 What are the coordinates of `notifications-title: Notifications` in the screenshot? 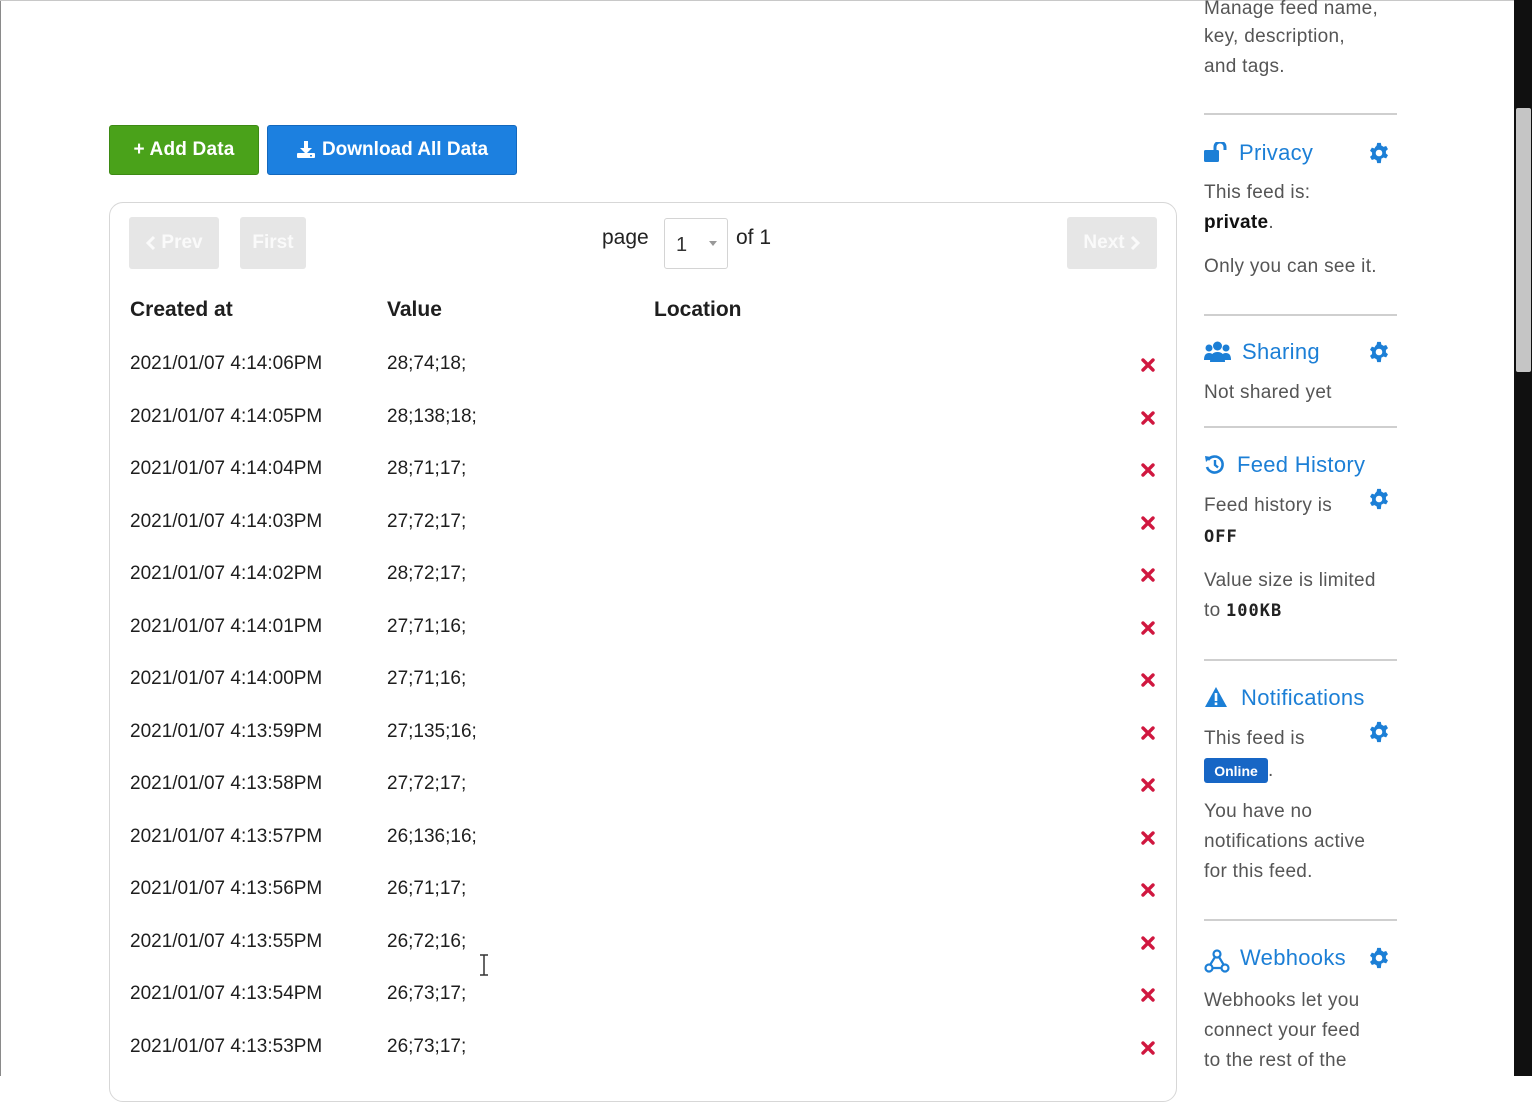 It's located at (1303, 698).